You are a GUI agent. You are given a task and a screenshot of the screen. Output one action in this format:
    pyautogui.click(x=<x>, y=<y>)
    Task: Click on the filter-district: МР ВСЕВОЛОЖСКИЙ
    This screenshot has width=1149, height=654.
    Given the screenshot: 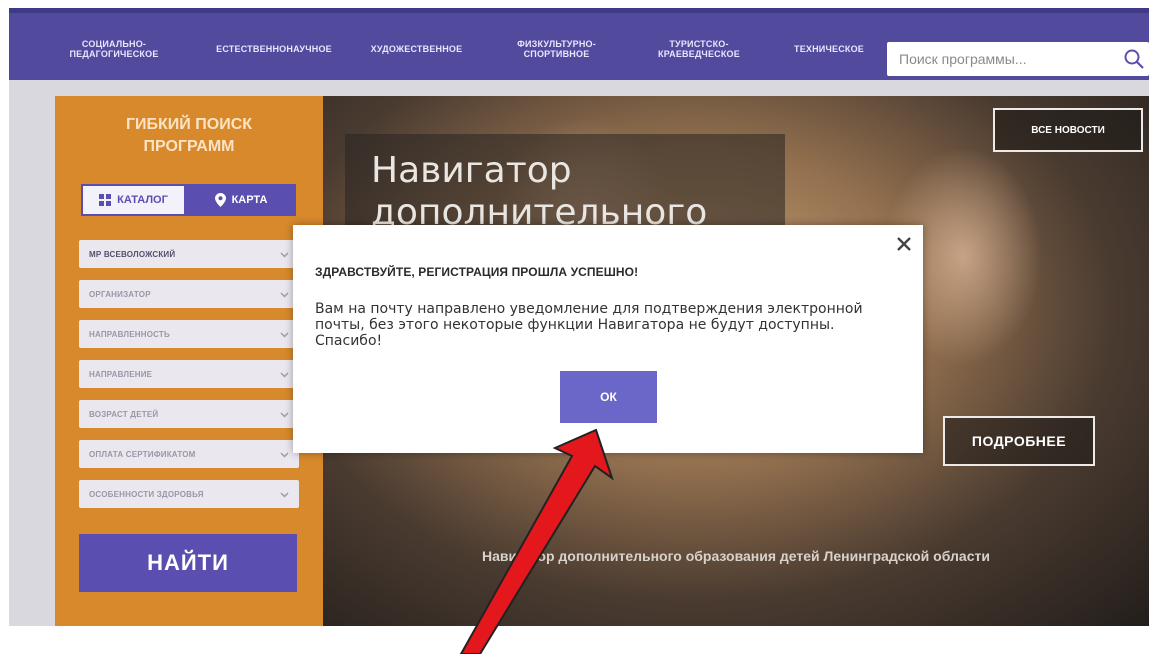 What is the action you would take?
    pyautogui.click(x=189, y=254)
    